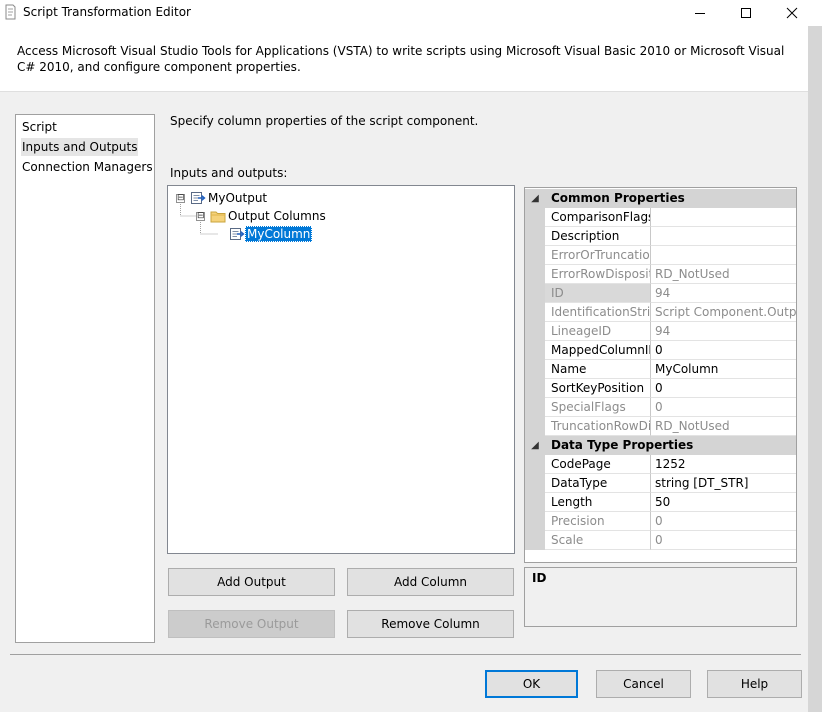 This screenshot has width=822, height=712. Describe the element at coordinates (430, 582) in the screenshot. I see `add-column-button: Add Column` at that location.